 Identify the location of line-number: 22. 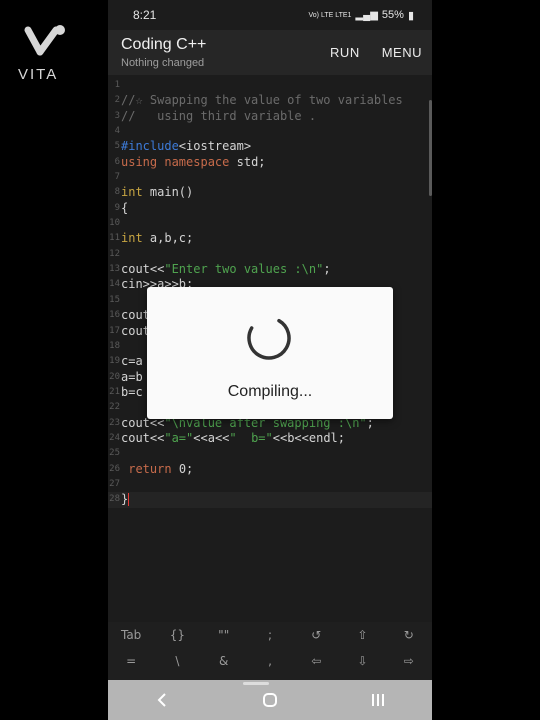
(114, 407).